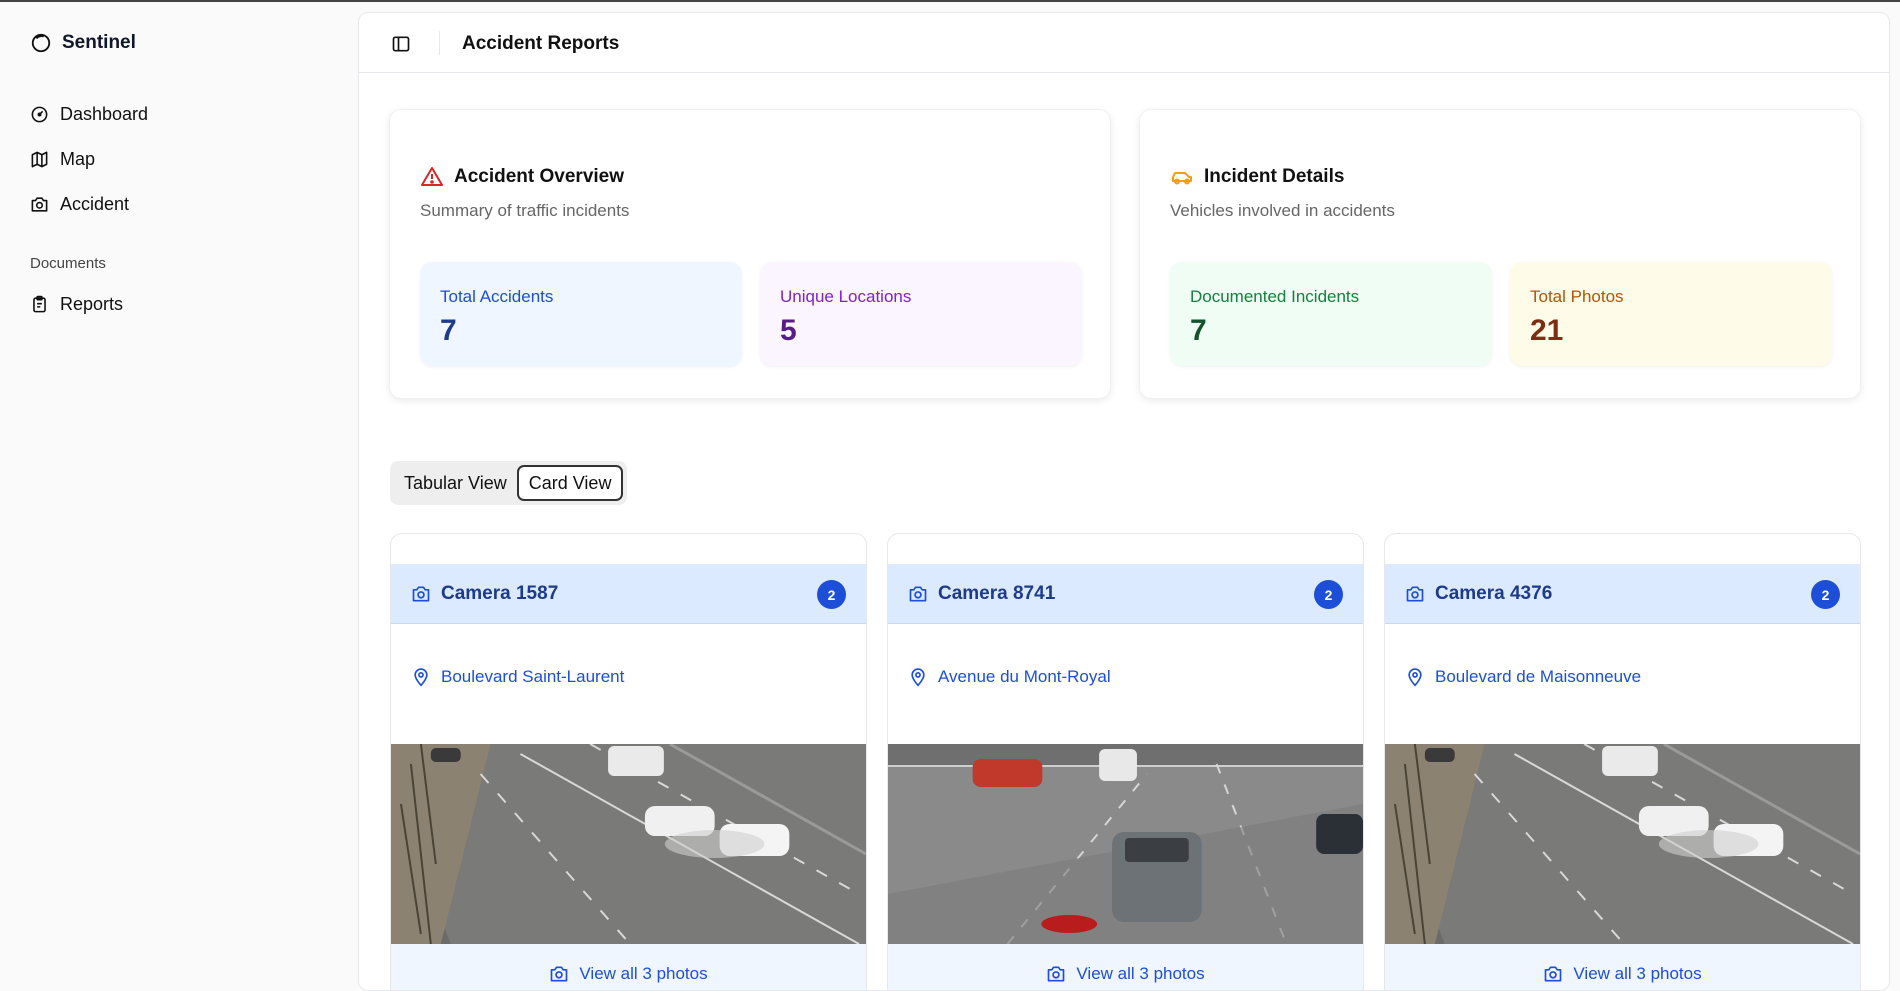 The height and width of the screenshot is (991, 1900). What do you see at coordinates (432, 176) in the screenshot?
I see `warning-triangle-icon` at bounding box center [432, 176].